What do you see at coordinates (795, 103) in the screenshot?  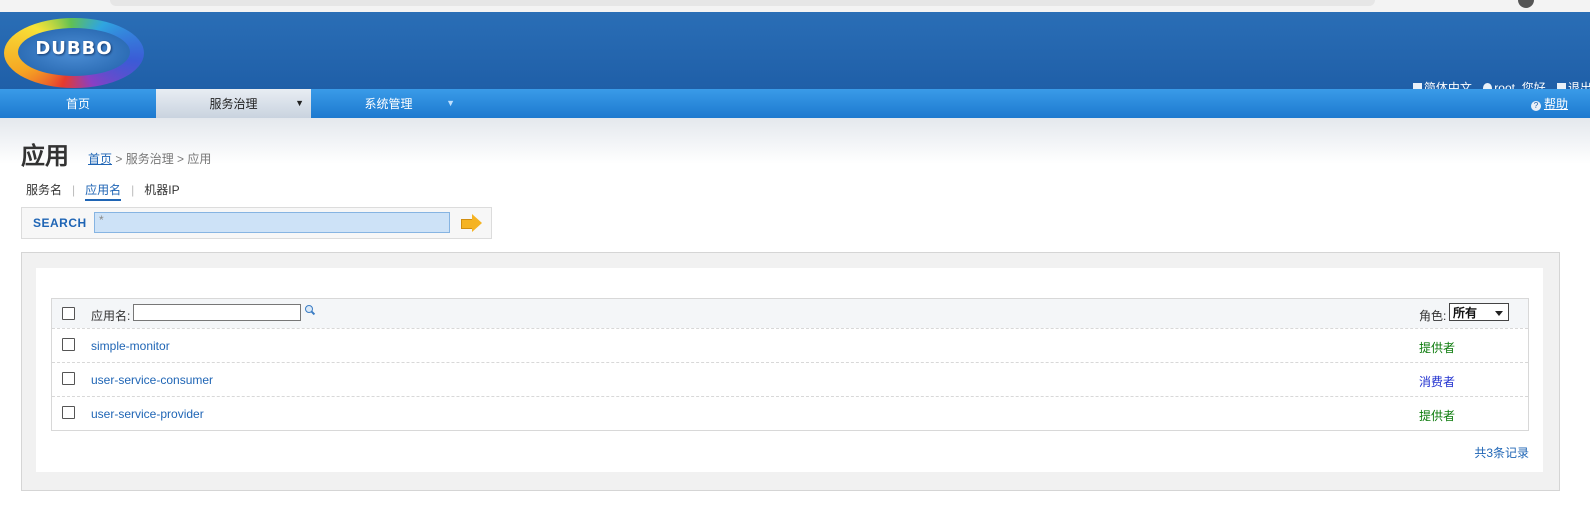 I see `main-nav: 首页 服务治理 ▼ 系统管理 ▼ ? 帮助` at bounding box center [795, 103].